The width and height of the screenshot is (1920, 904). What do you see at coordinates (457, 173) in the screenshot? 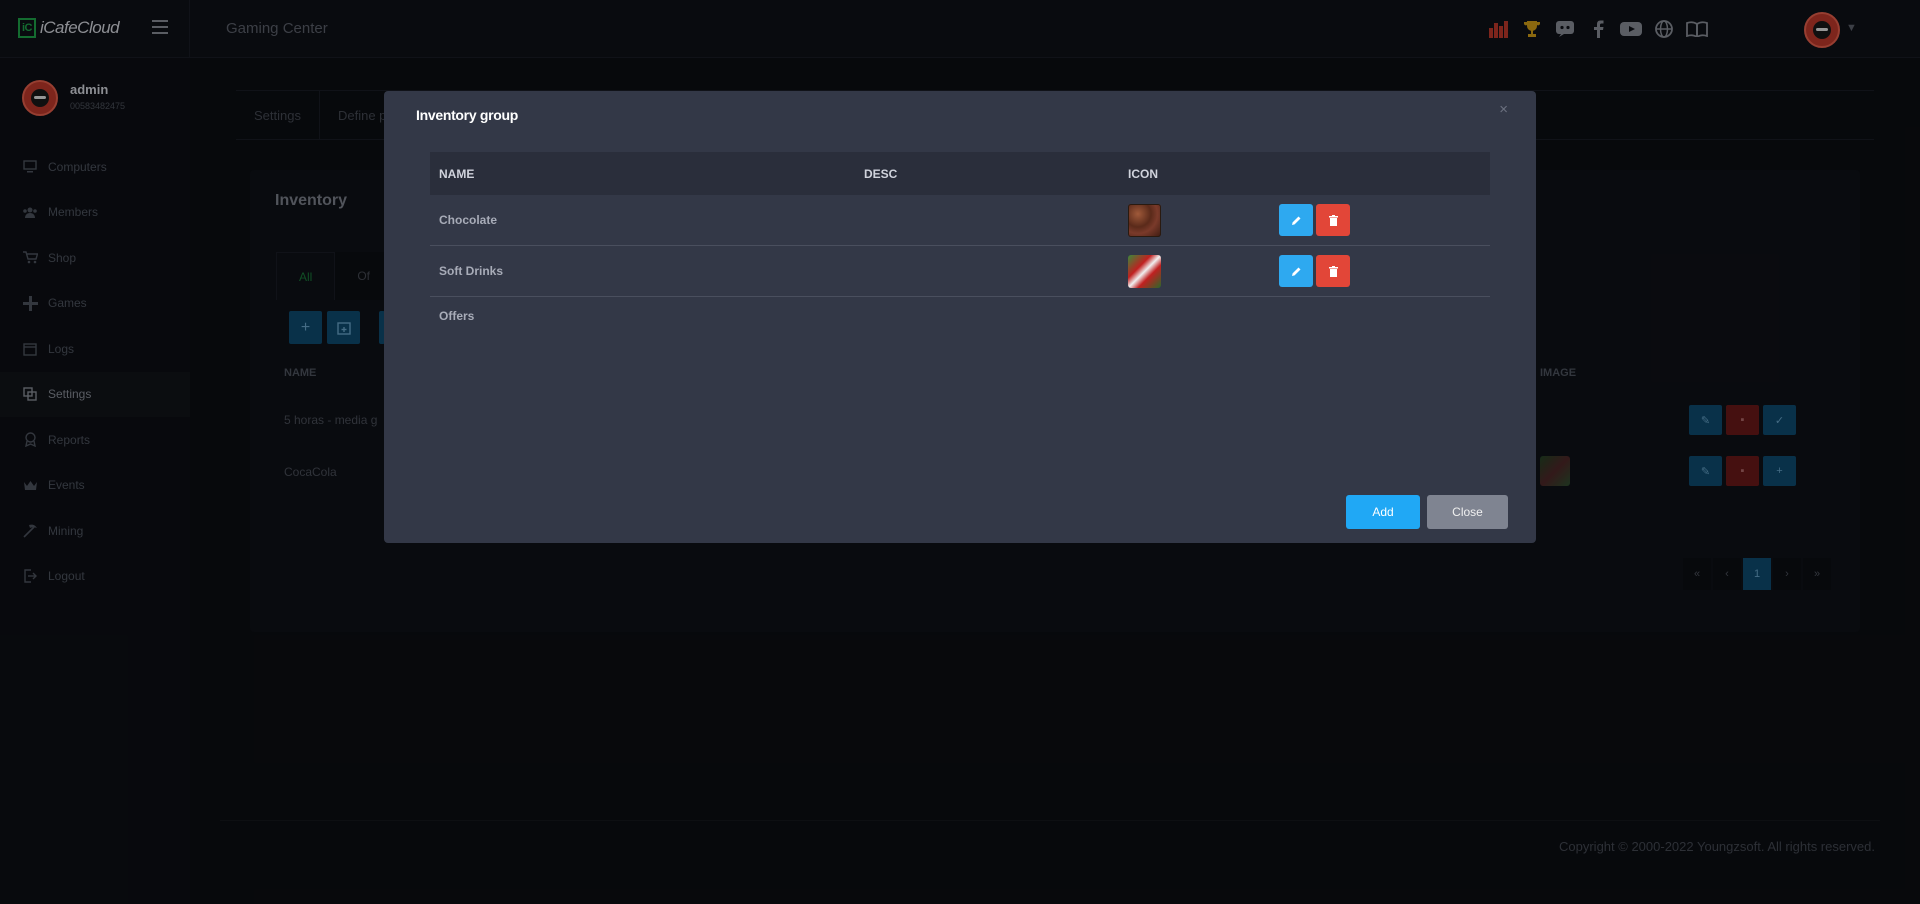
I see `column-header-name: NAME` at bounding box center [457, 173].